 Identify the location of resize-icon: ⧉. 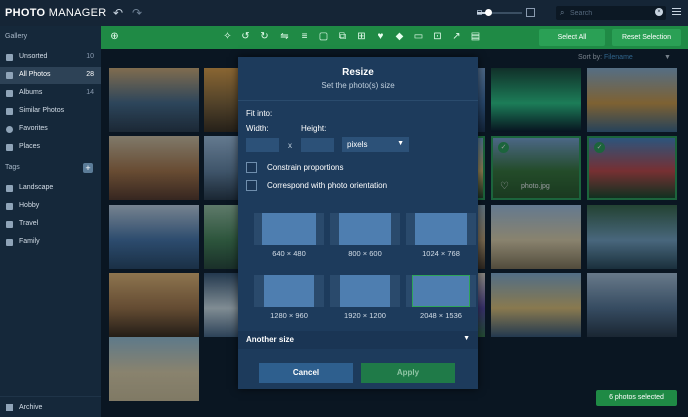
(342, 36).